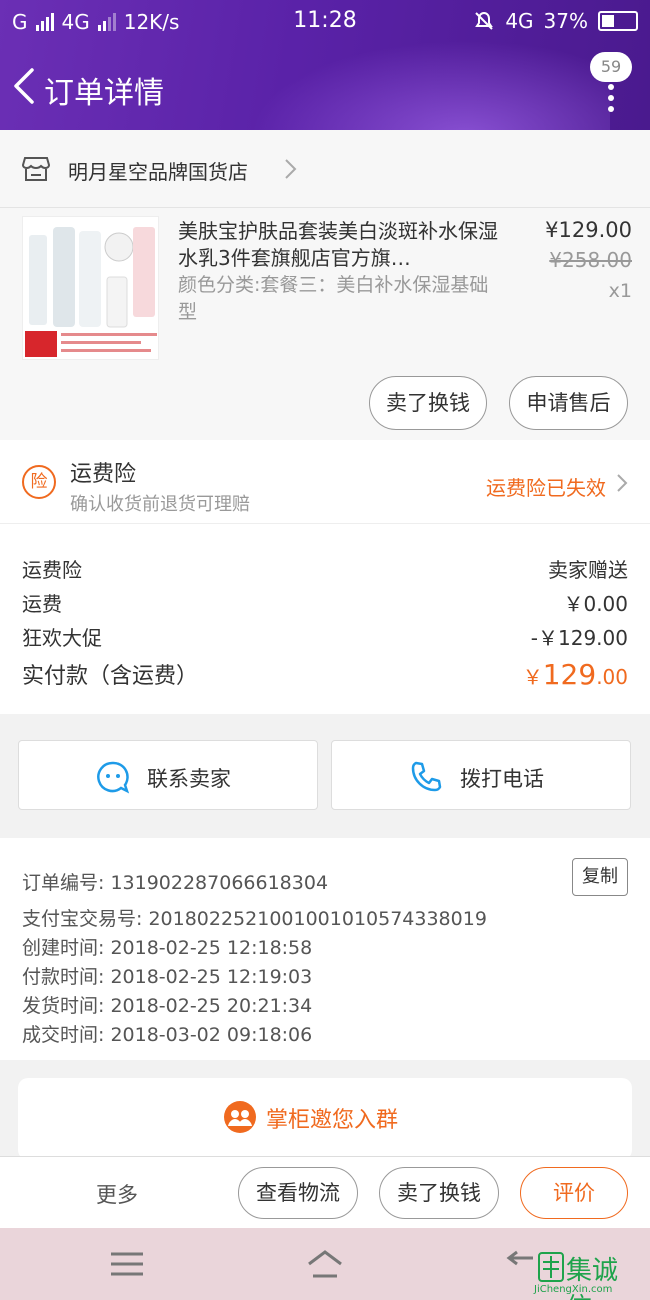  Describe the element at coordinates (612, 677) in the screenshot. I see `total-decimal: .00` at that location.